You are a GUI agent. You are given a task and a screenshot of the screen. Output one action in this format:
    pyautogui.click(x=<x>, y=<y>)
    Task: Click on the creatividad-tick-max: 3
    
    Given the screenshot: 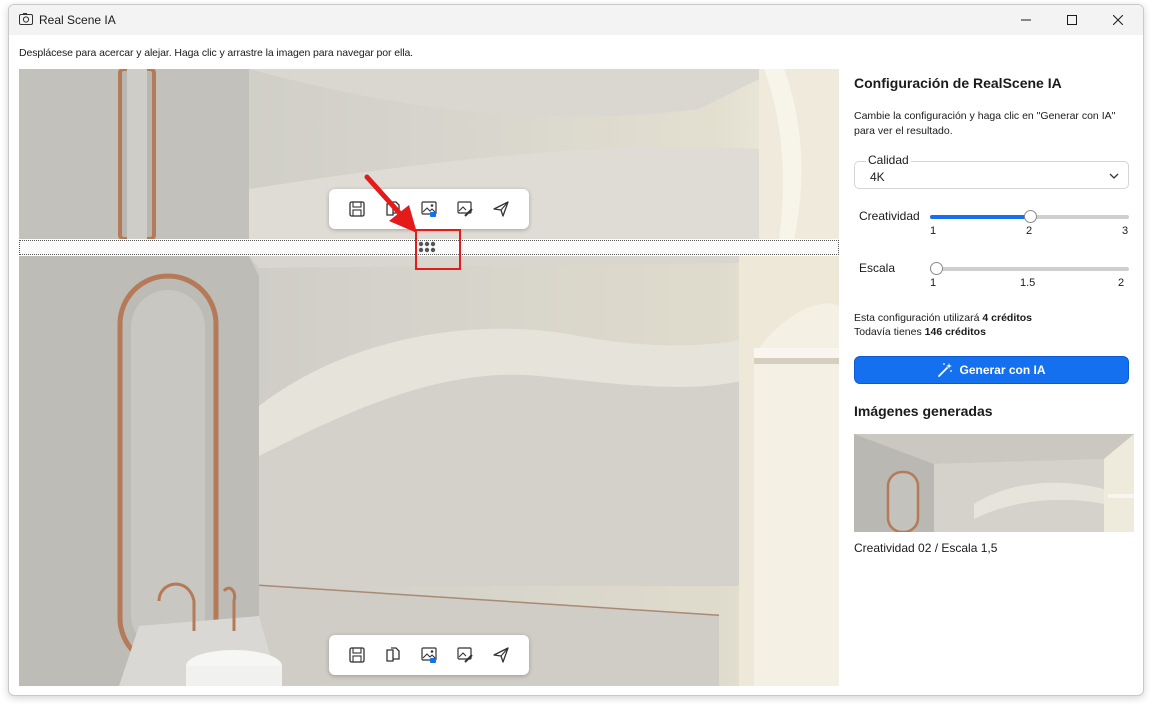 What is the action you would take?
    pyautogui.click(x=1125, y=231)
    